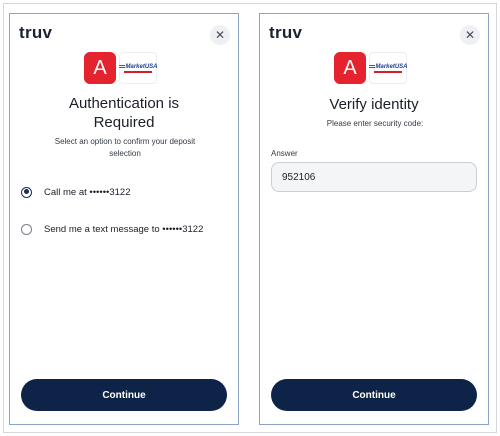  I want to click on page-title-line-2: Required, so click(124, 122).